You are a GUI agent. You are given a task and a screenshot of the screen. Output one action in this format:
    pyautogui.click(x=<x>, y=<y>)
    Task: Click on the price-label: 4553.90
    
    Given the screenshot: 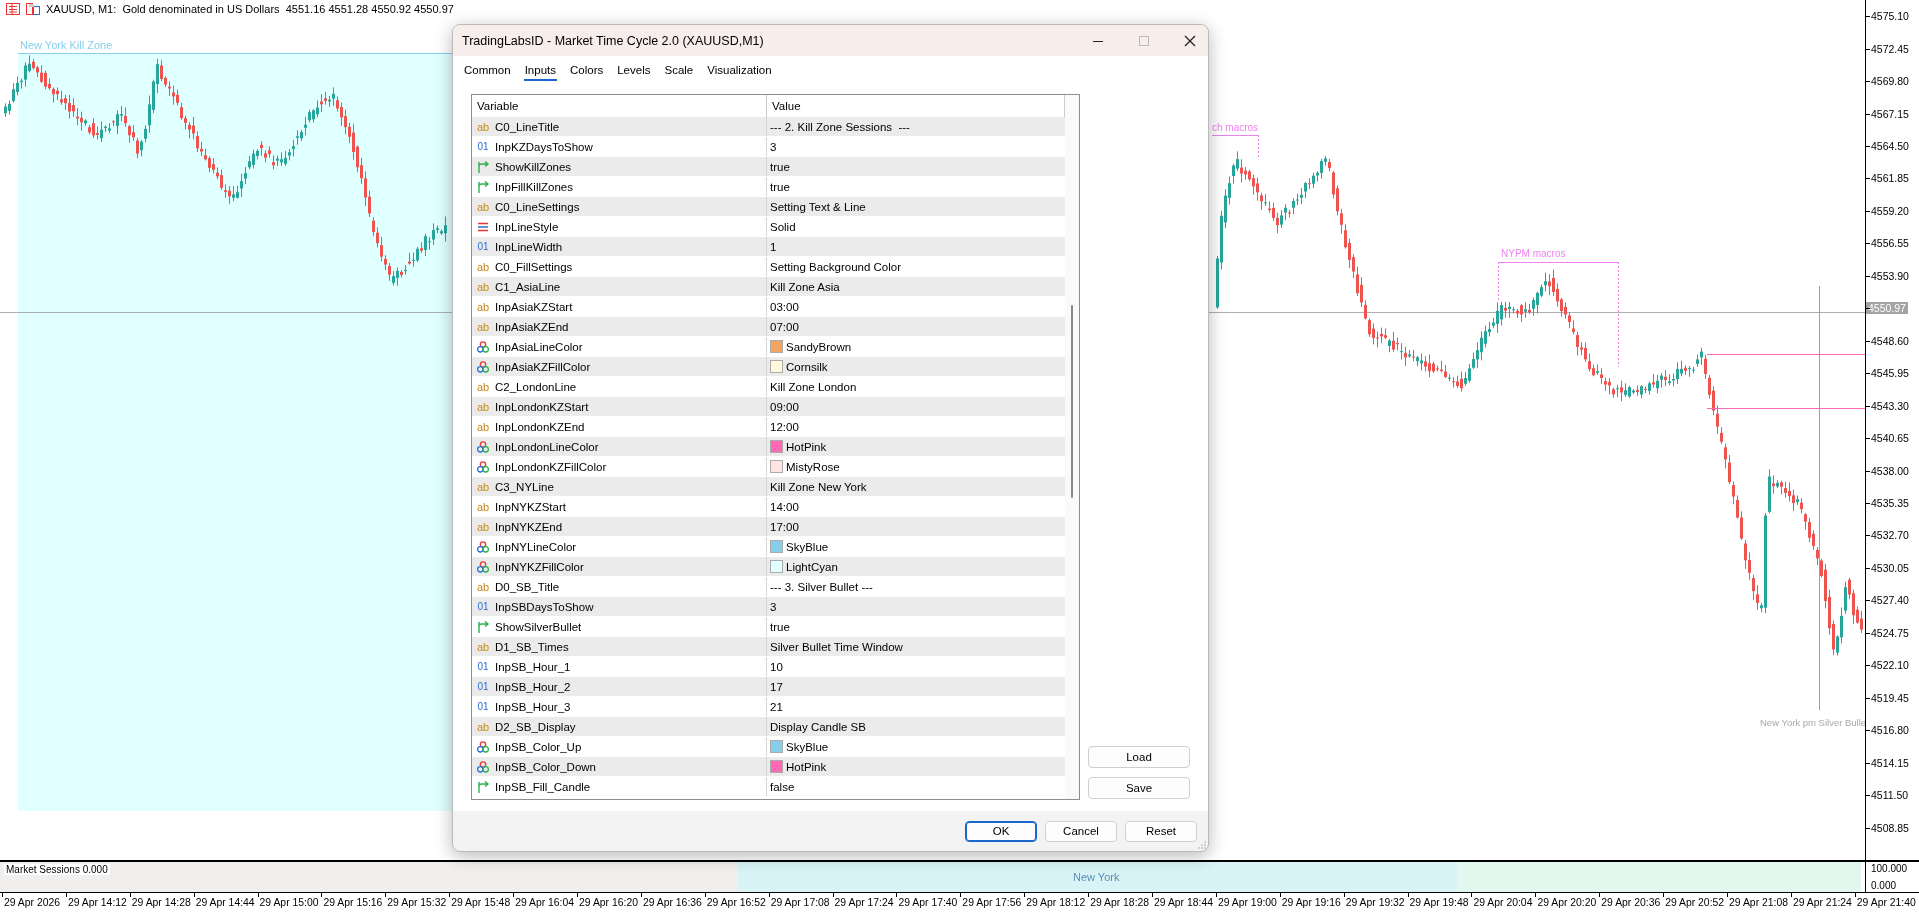 What is the action you would take?
    pyautogui.click(x=1890, y=275)
    